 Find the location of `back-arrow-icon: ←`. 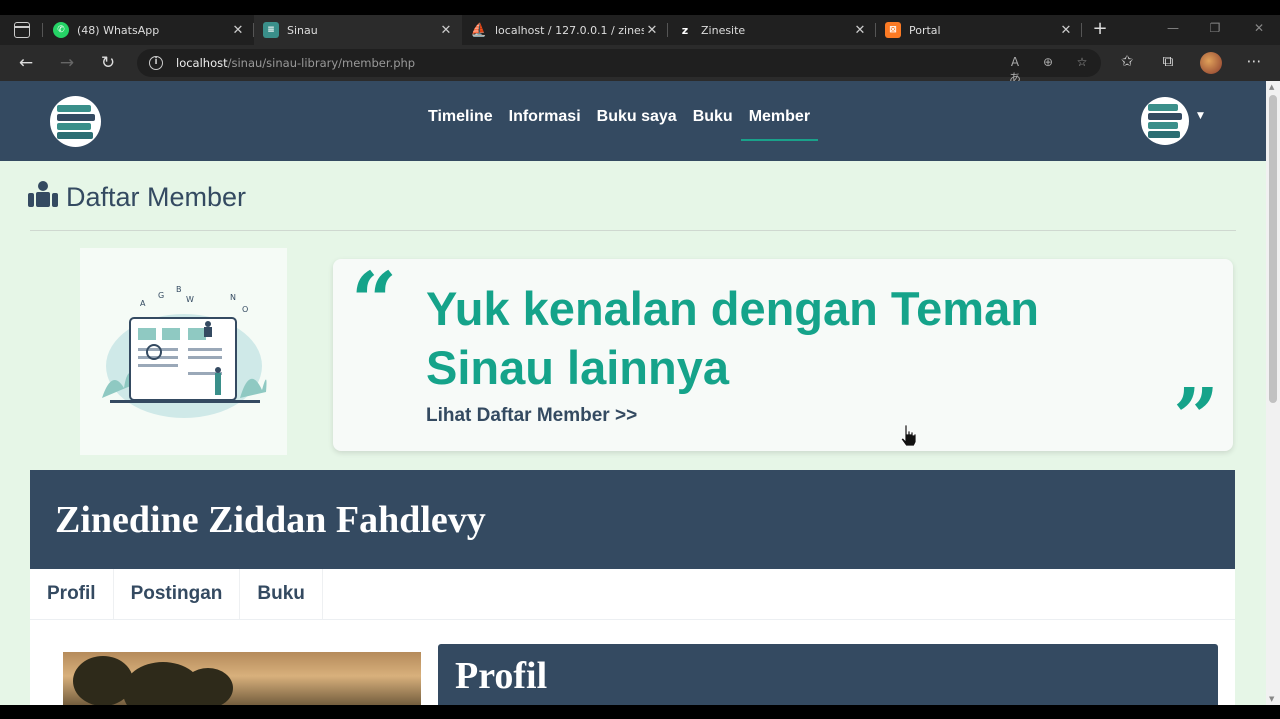

back-arrow-icon: ← is located at coordinates (26, 63).